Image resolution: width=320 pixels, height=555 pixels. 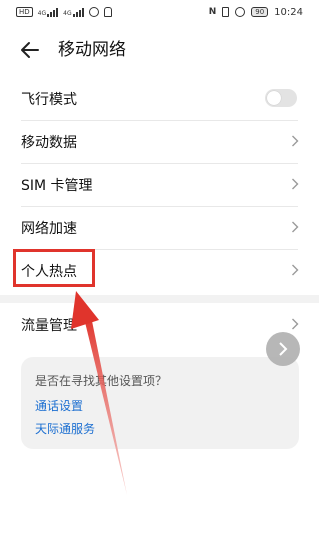 I want to click on annotation-arrow-icon, so click(x=99, y=393).